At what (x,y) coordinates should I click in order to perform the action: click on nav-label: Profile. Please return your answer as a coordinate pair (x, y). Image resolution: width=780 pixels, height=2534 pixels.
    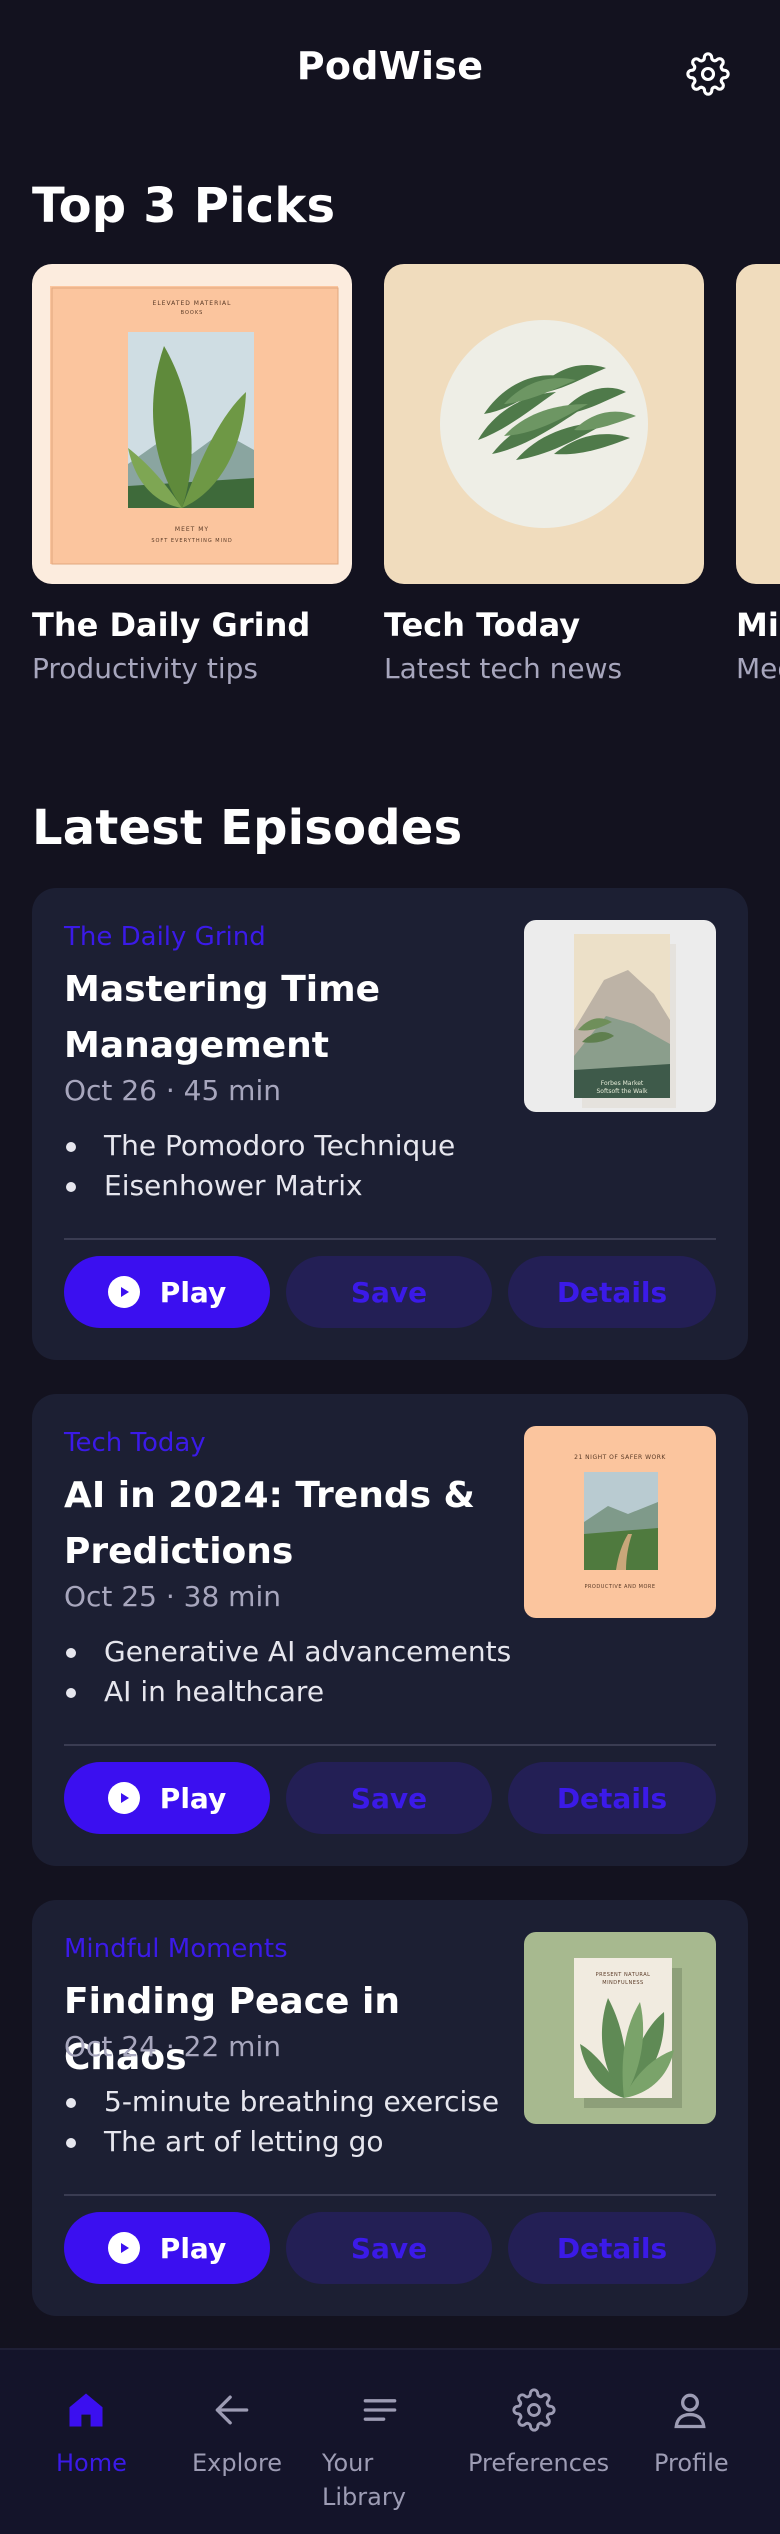
    Looking at the image, I should click on (691, 2463).